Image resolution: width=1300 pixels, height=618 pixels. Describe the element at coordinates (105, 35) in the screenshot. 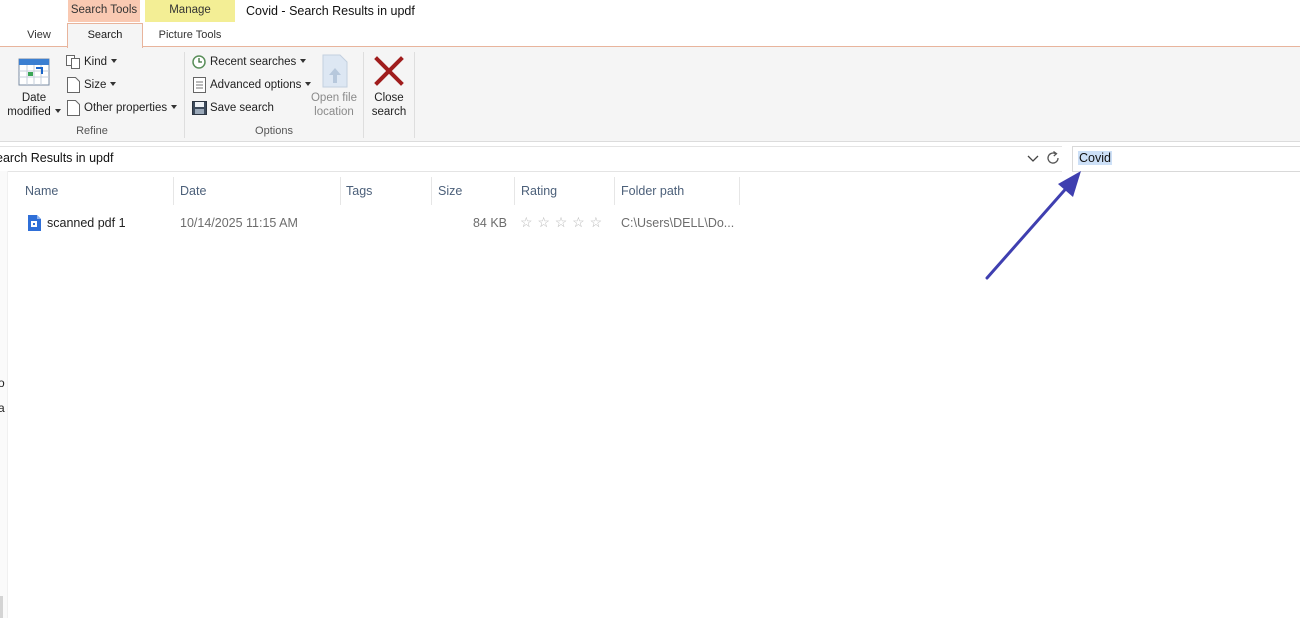

I see `tab-search: Search` at that location.